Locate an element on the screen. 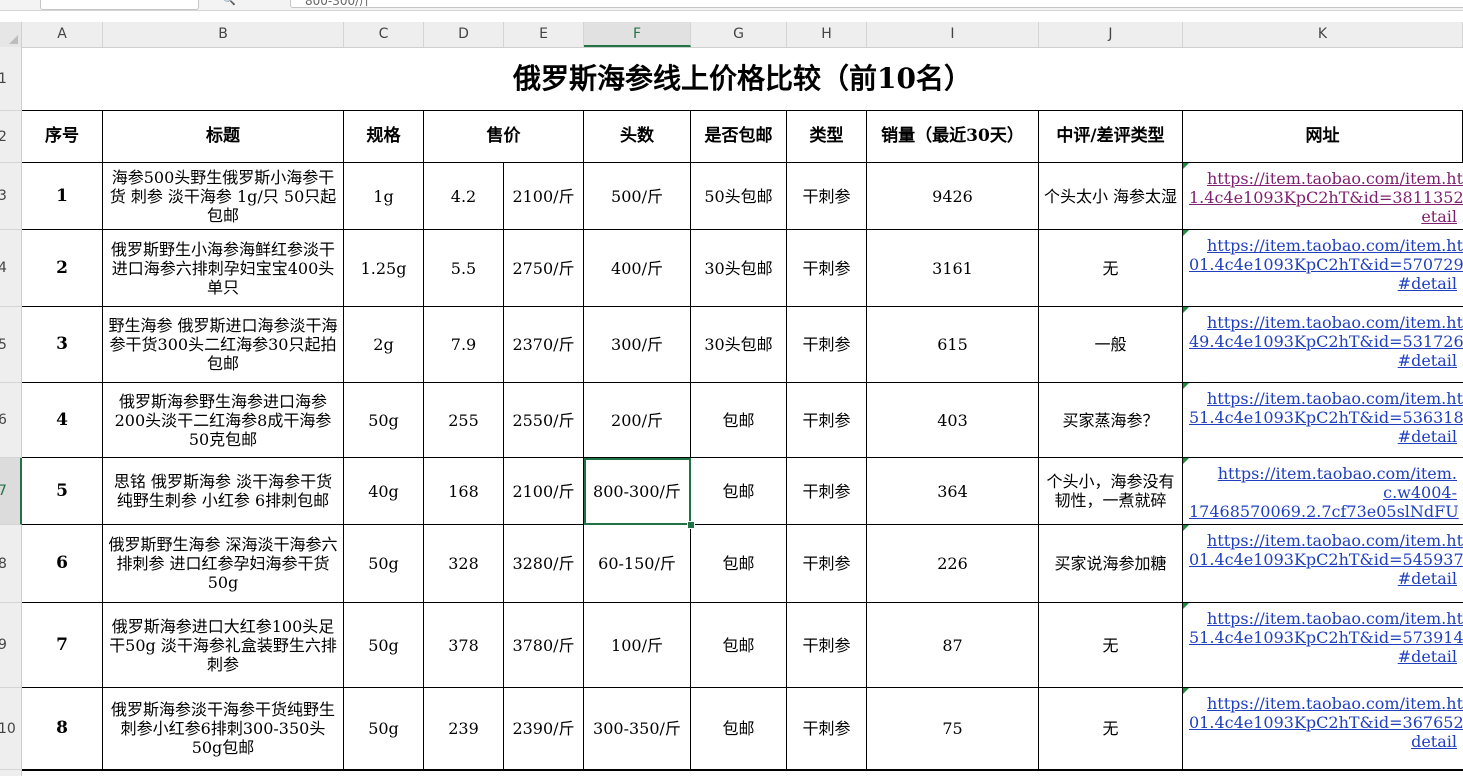  url-line: 01.4c4e1093KpC2hT&id=570729460 is located at coordinates (1326, 264).